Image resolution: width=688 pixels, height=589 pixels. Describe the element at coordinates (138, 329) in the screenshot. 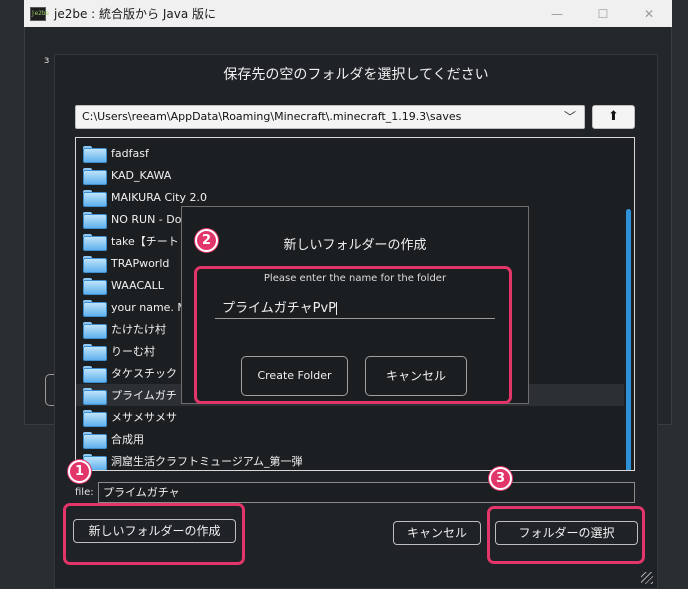

I see `folder-name: たけたけ村` at that location.